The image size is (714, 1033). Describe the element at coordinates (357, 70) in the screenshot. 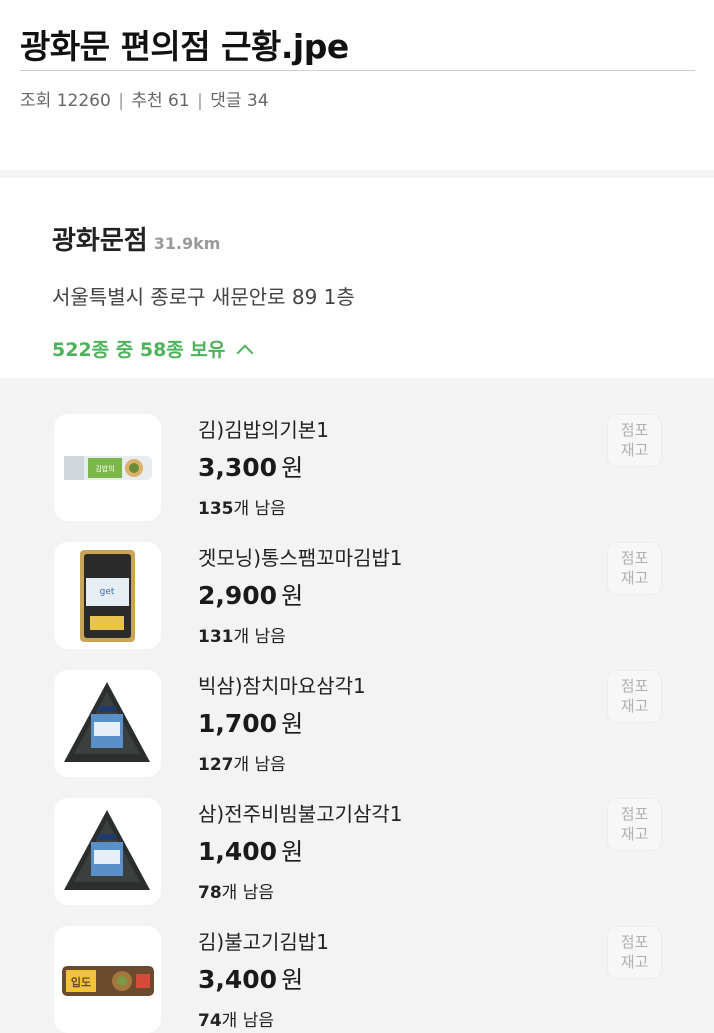

I see `title-divider` at that location.